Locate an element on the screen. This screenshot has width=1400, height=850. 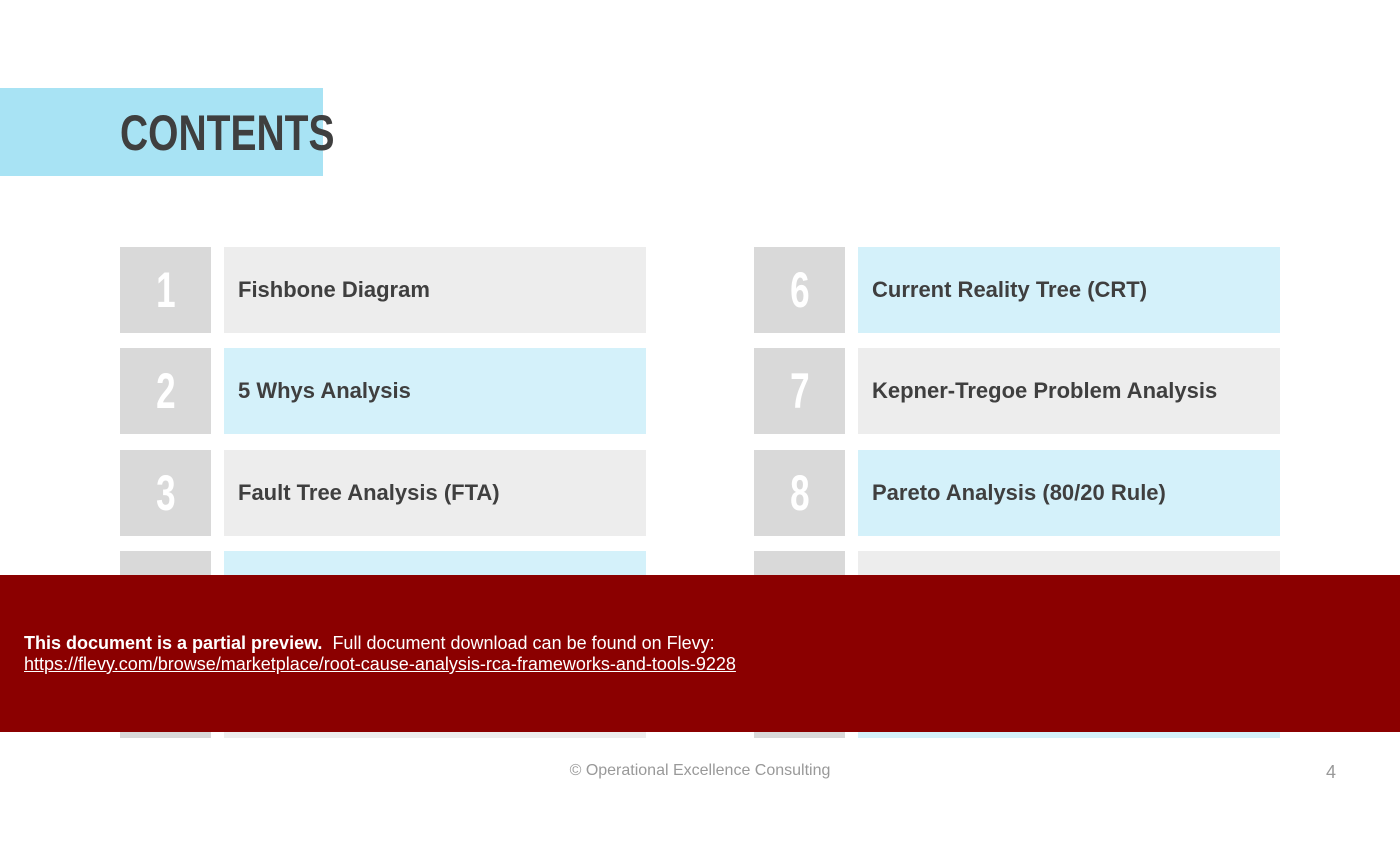
item-number: 8 is located at coordinates (799, 493).